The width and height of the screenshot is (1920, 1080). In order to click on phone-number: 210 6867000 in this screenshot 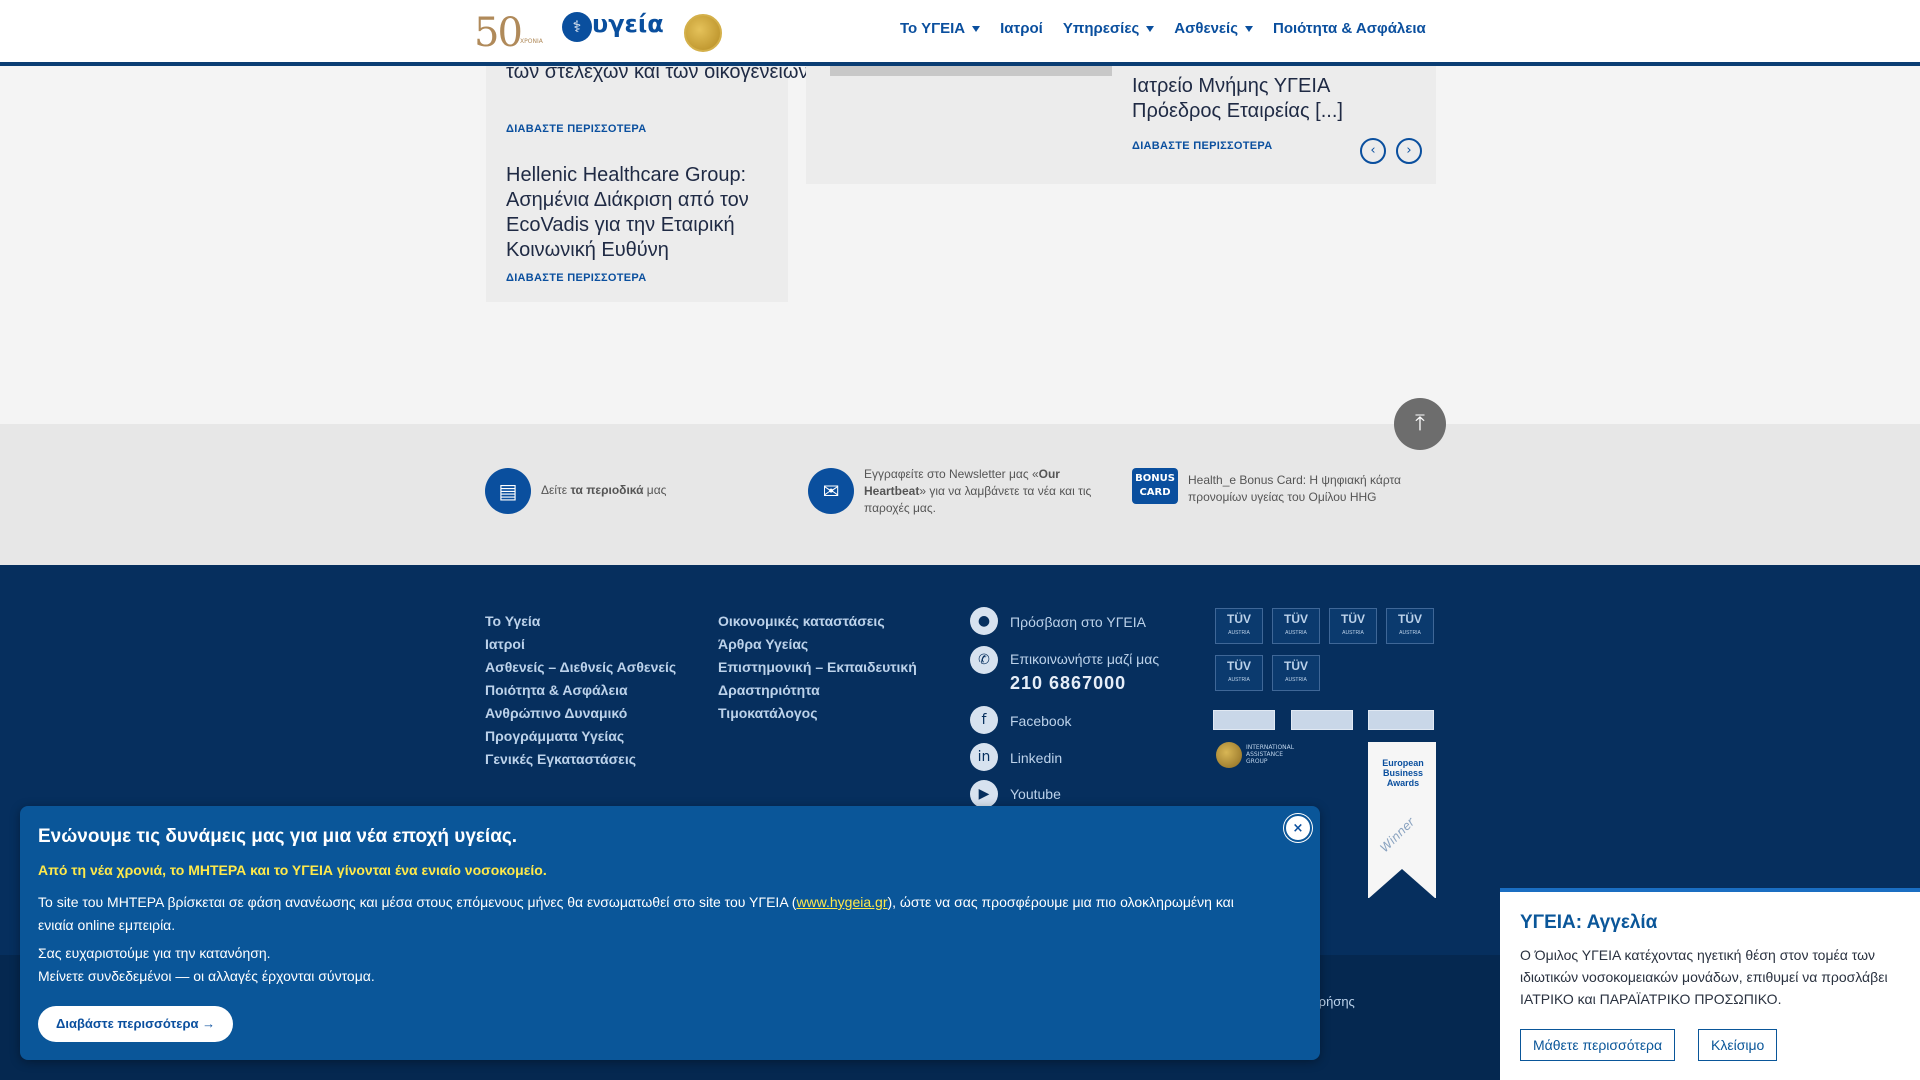, I will do `click(1068, 683)`.